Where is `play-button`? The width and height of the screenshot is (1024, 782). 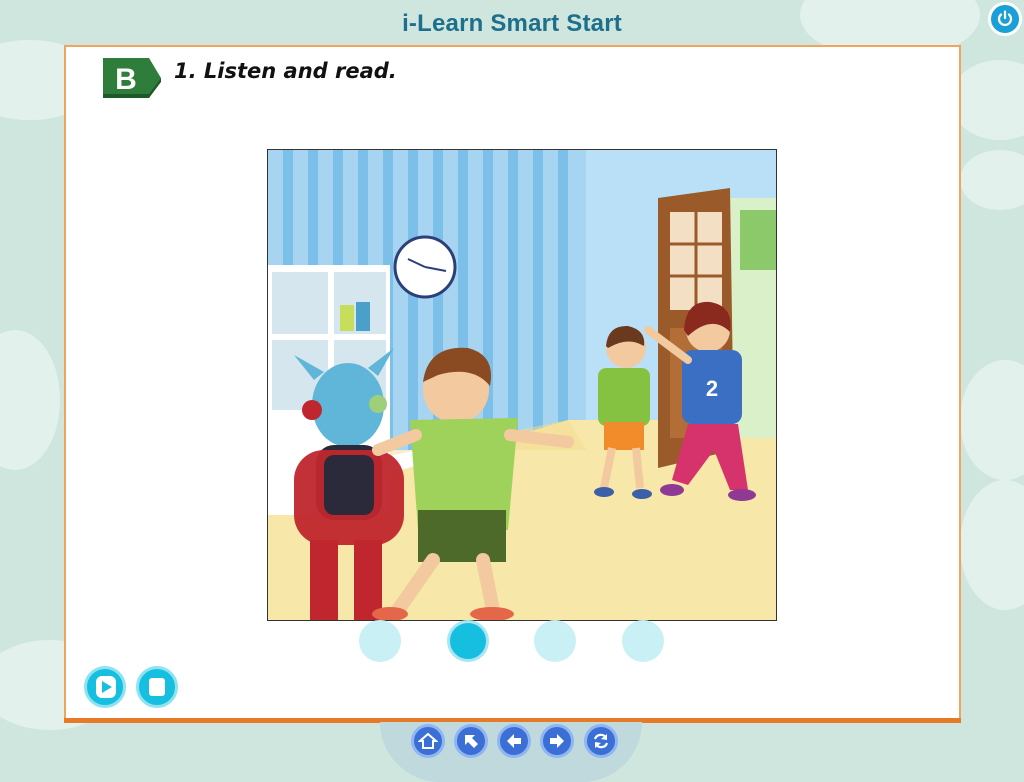 play-button is located at coordinates (105, 687).